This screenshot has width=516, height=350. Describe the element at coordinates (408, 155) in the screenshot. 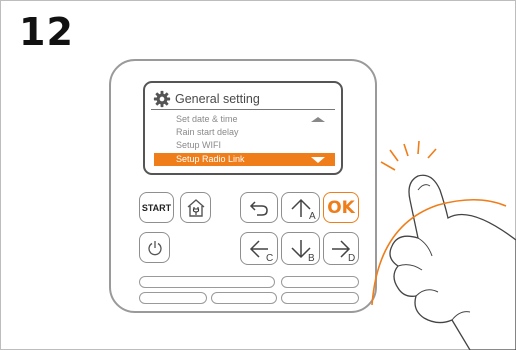

I see `press-rays-icon` at that location.